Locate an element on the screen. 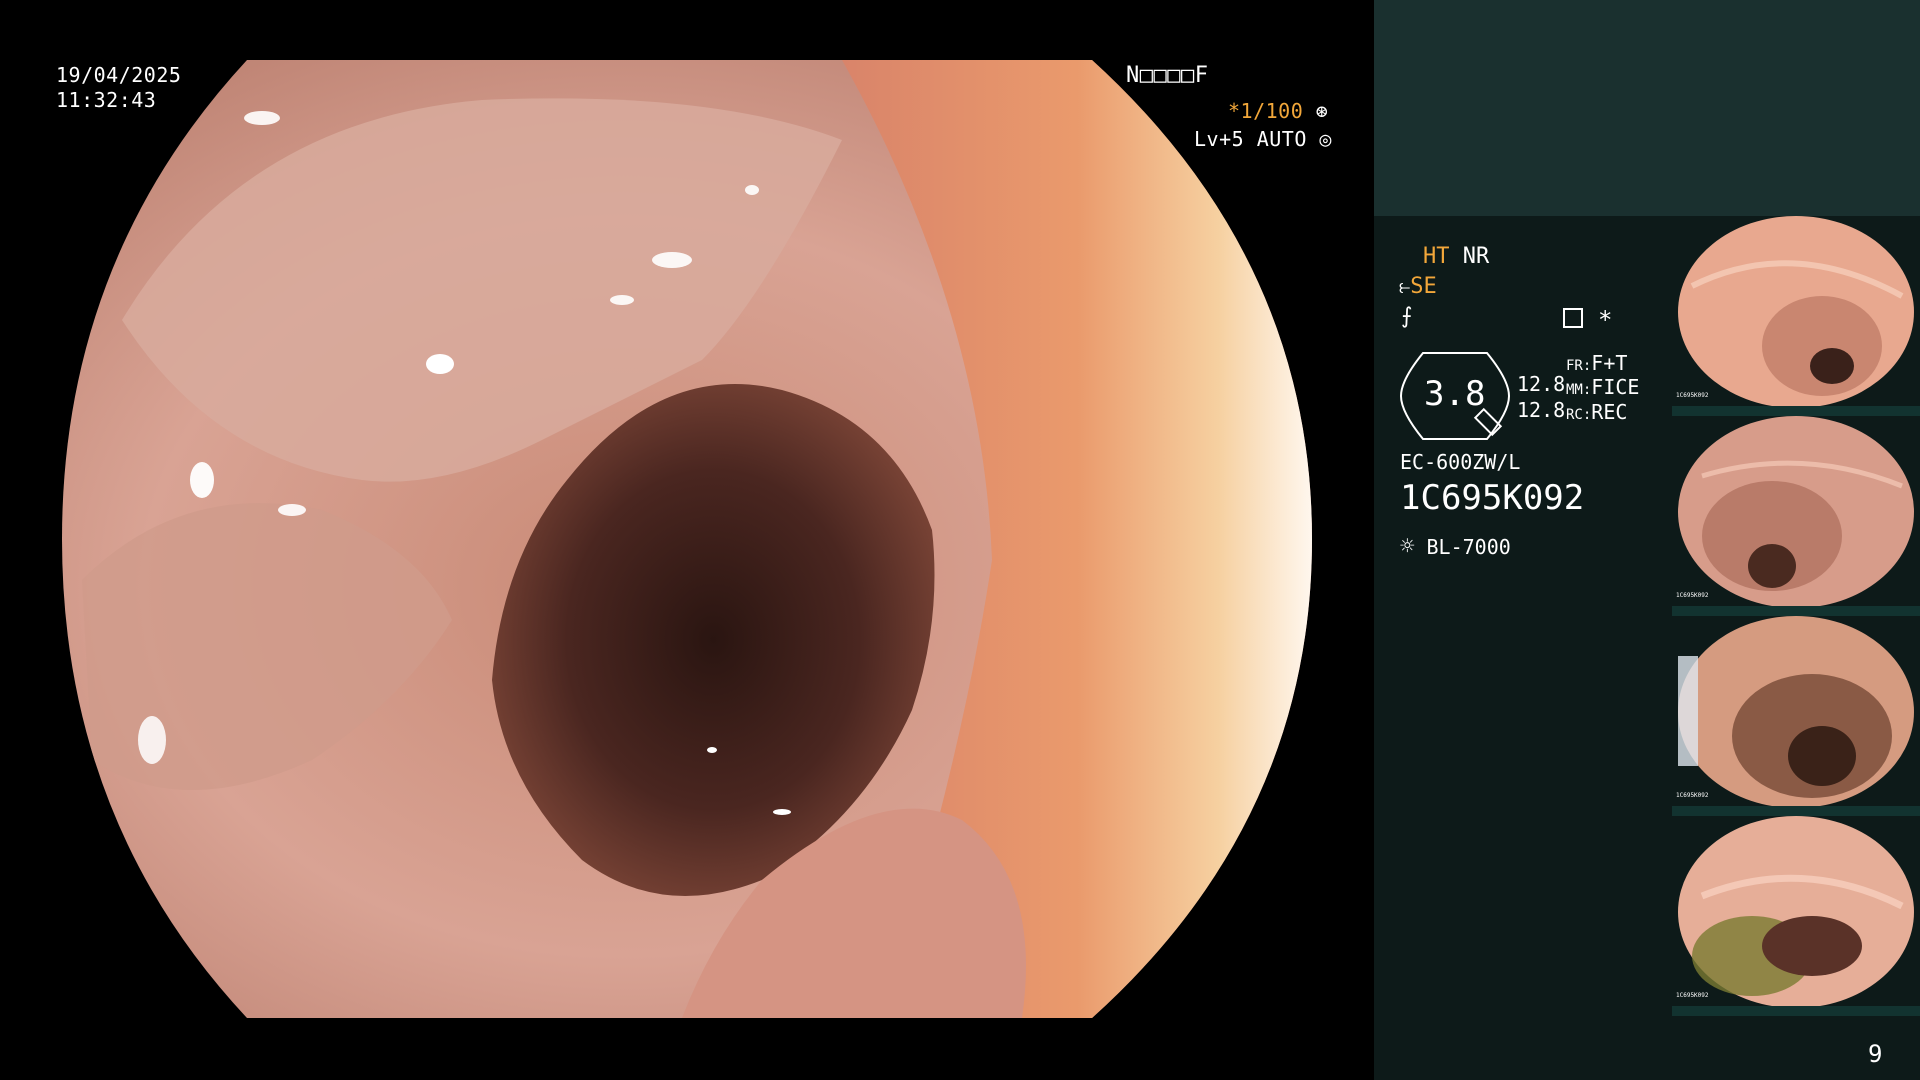  se-row: ⥼SE is located at coordinates (1418, 286).